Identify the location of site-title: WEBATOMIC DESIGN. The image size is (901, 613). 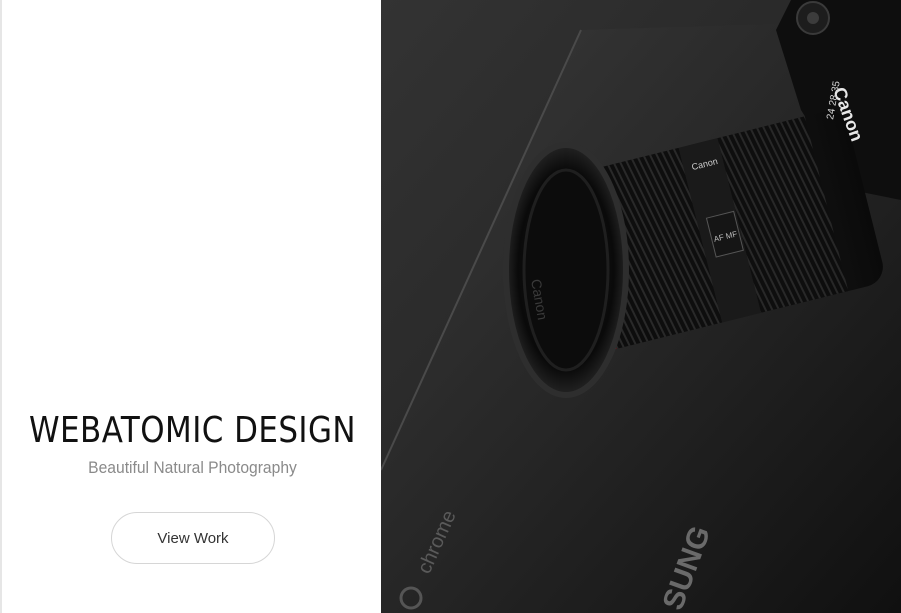
(192, 430).